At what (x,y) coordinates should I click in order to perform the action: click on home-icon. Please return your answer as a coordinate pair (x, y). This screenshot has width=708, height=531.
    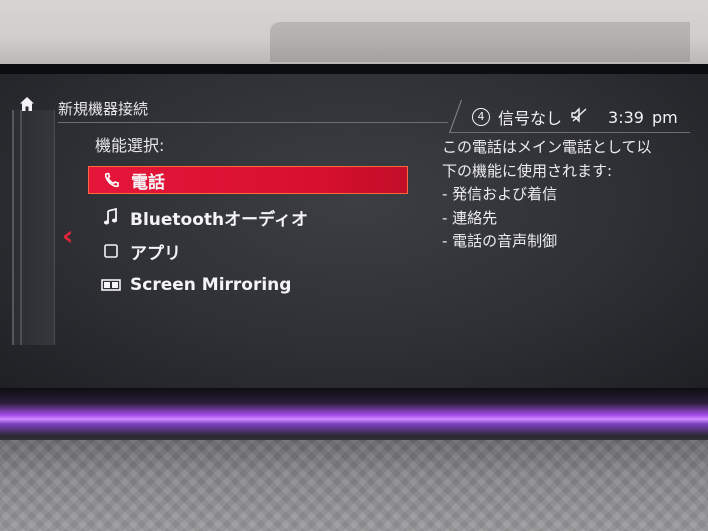
    Looking at the image, I should click on (27, 104).